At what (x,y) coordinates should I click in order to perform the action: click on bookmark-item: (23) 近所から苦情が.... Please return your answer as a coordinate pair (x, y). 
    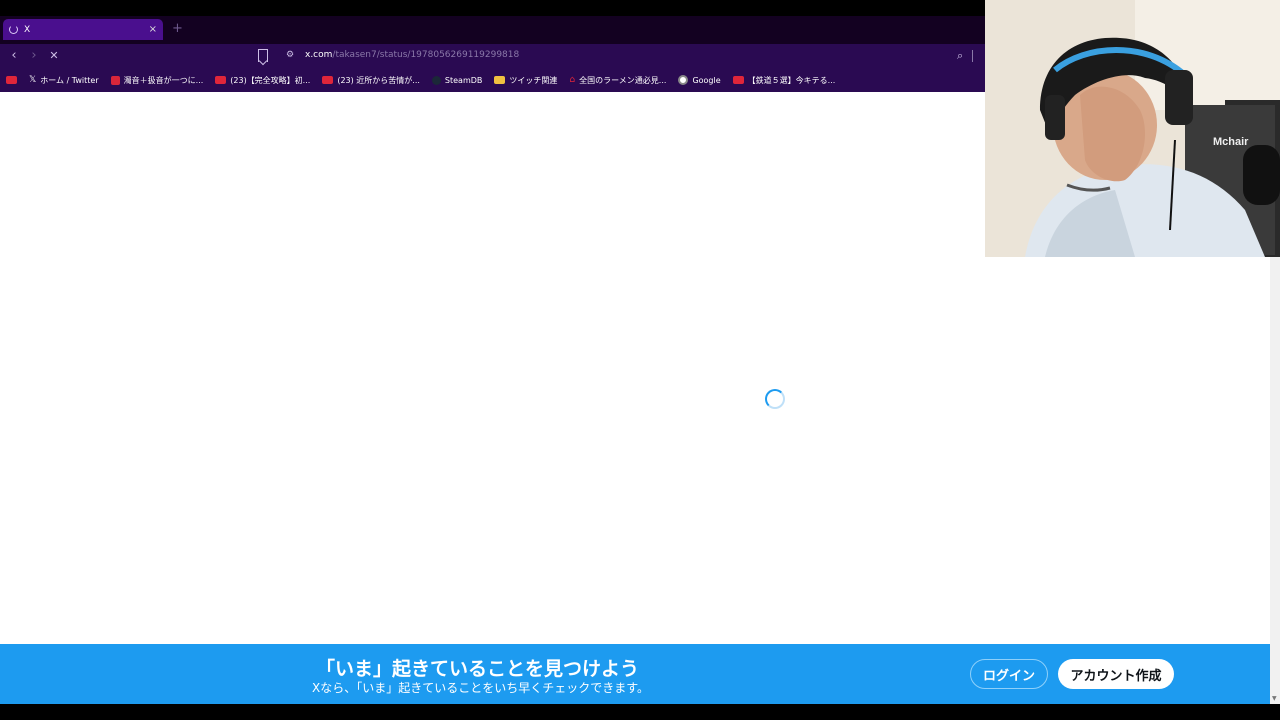
    Looking at the image, I should click on (371, 80).